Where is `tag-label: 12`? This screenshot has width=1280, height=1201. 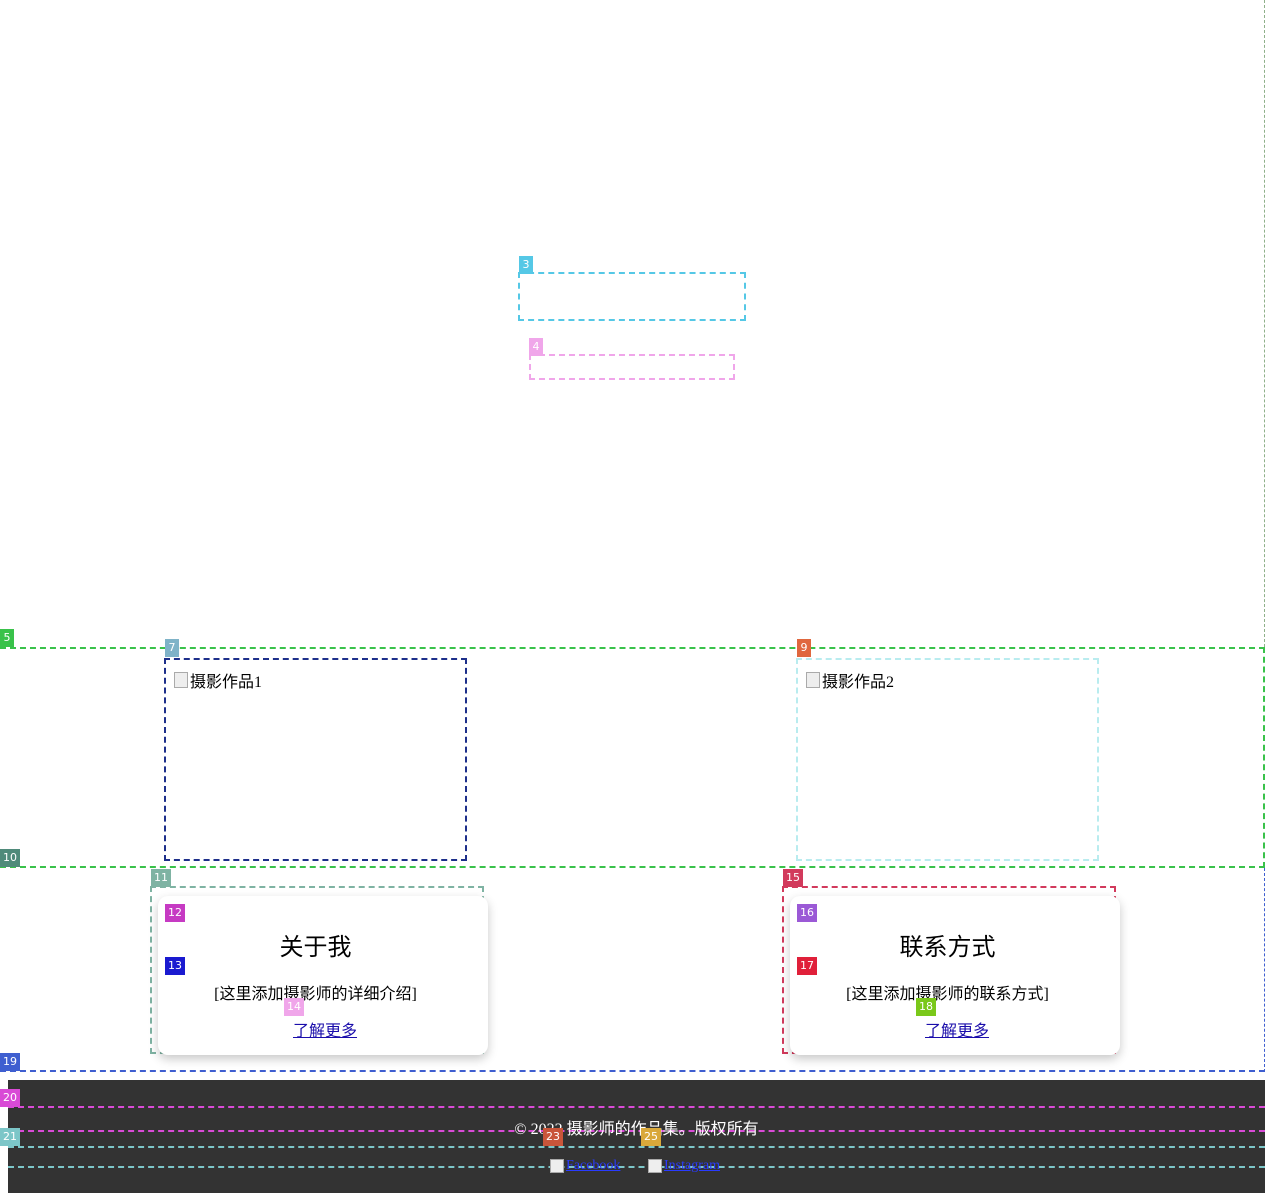 tag-label: 12 is located at coordinates (175, 913).